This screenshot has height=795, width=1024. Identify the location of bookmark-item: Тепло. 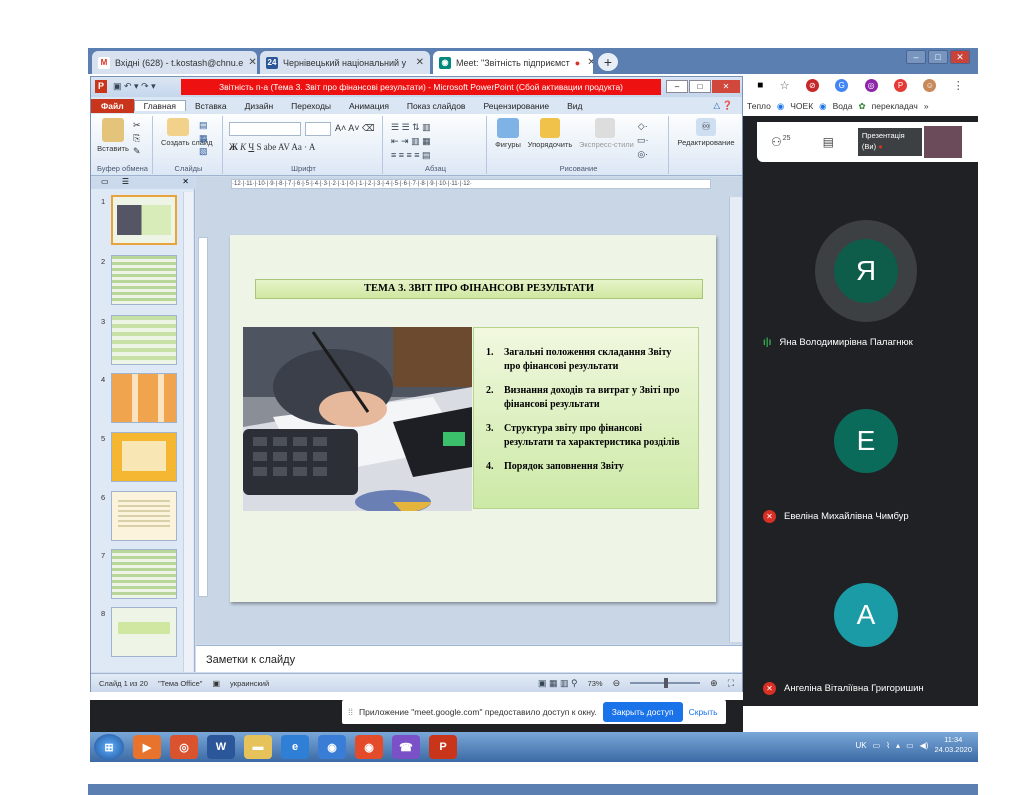
(759, 106).